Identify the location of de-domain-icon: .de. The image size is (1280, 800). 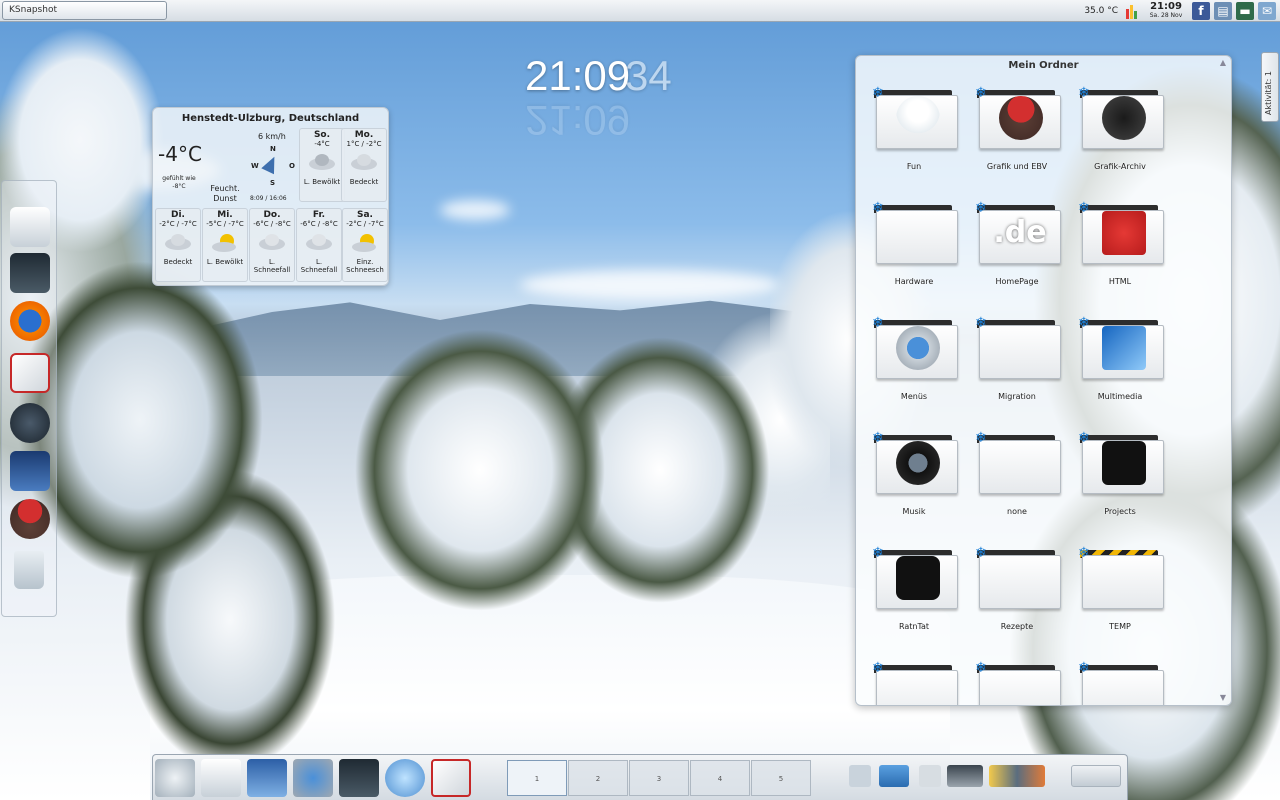
(1020, 232).